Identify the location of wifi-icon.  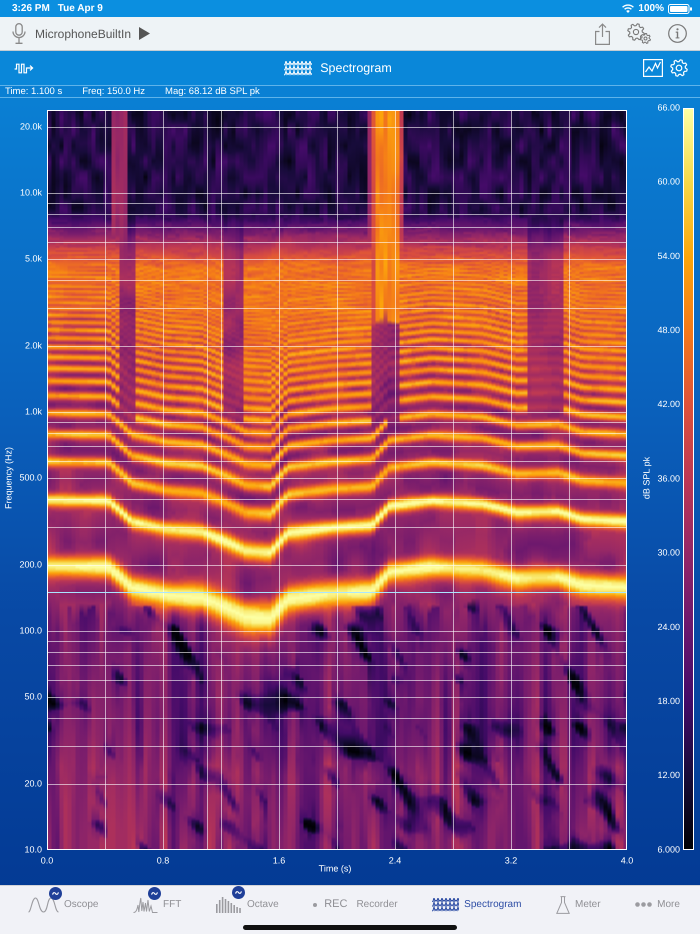
(628, 8).